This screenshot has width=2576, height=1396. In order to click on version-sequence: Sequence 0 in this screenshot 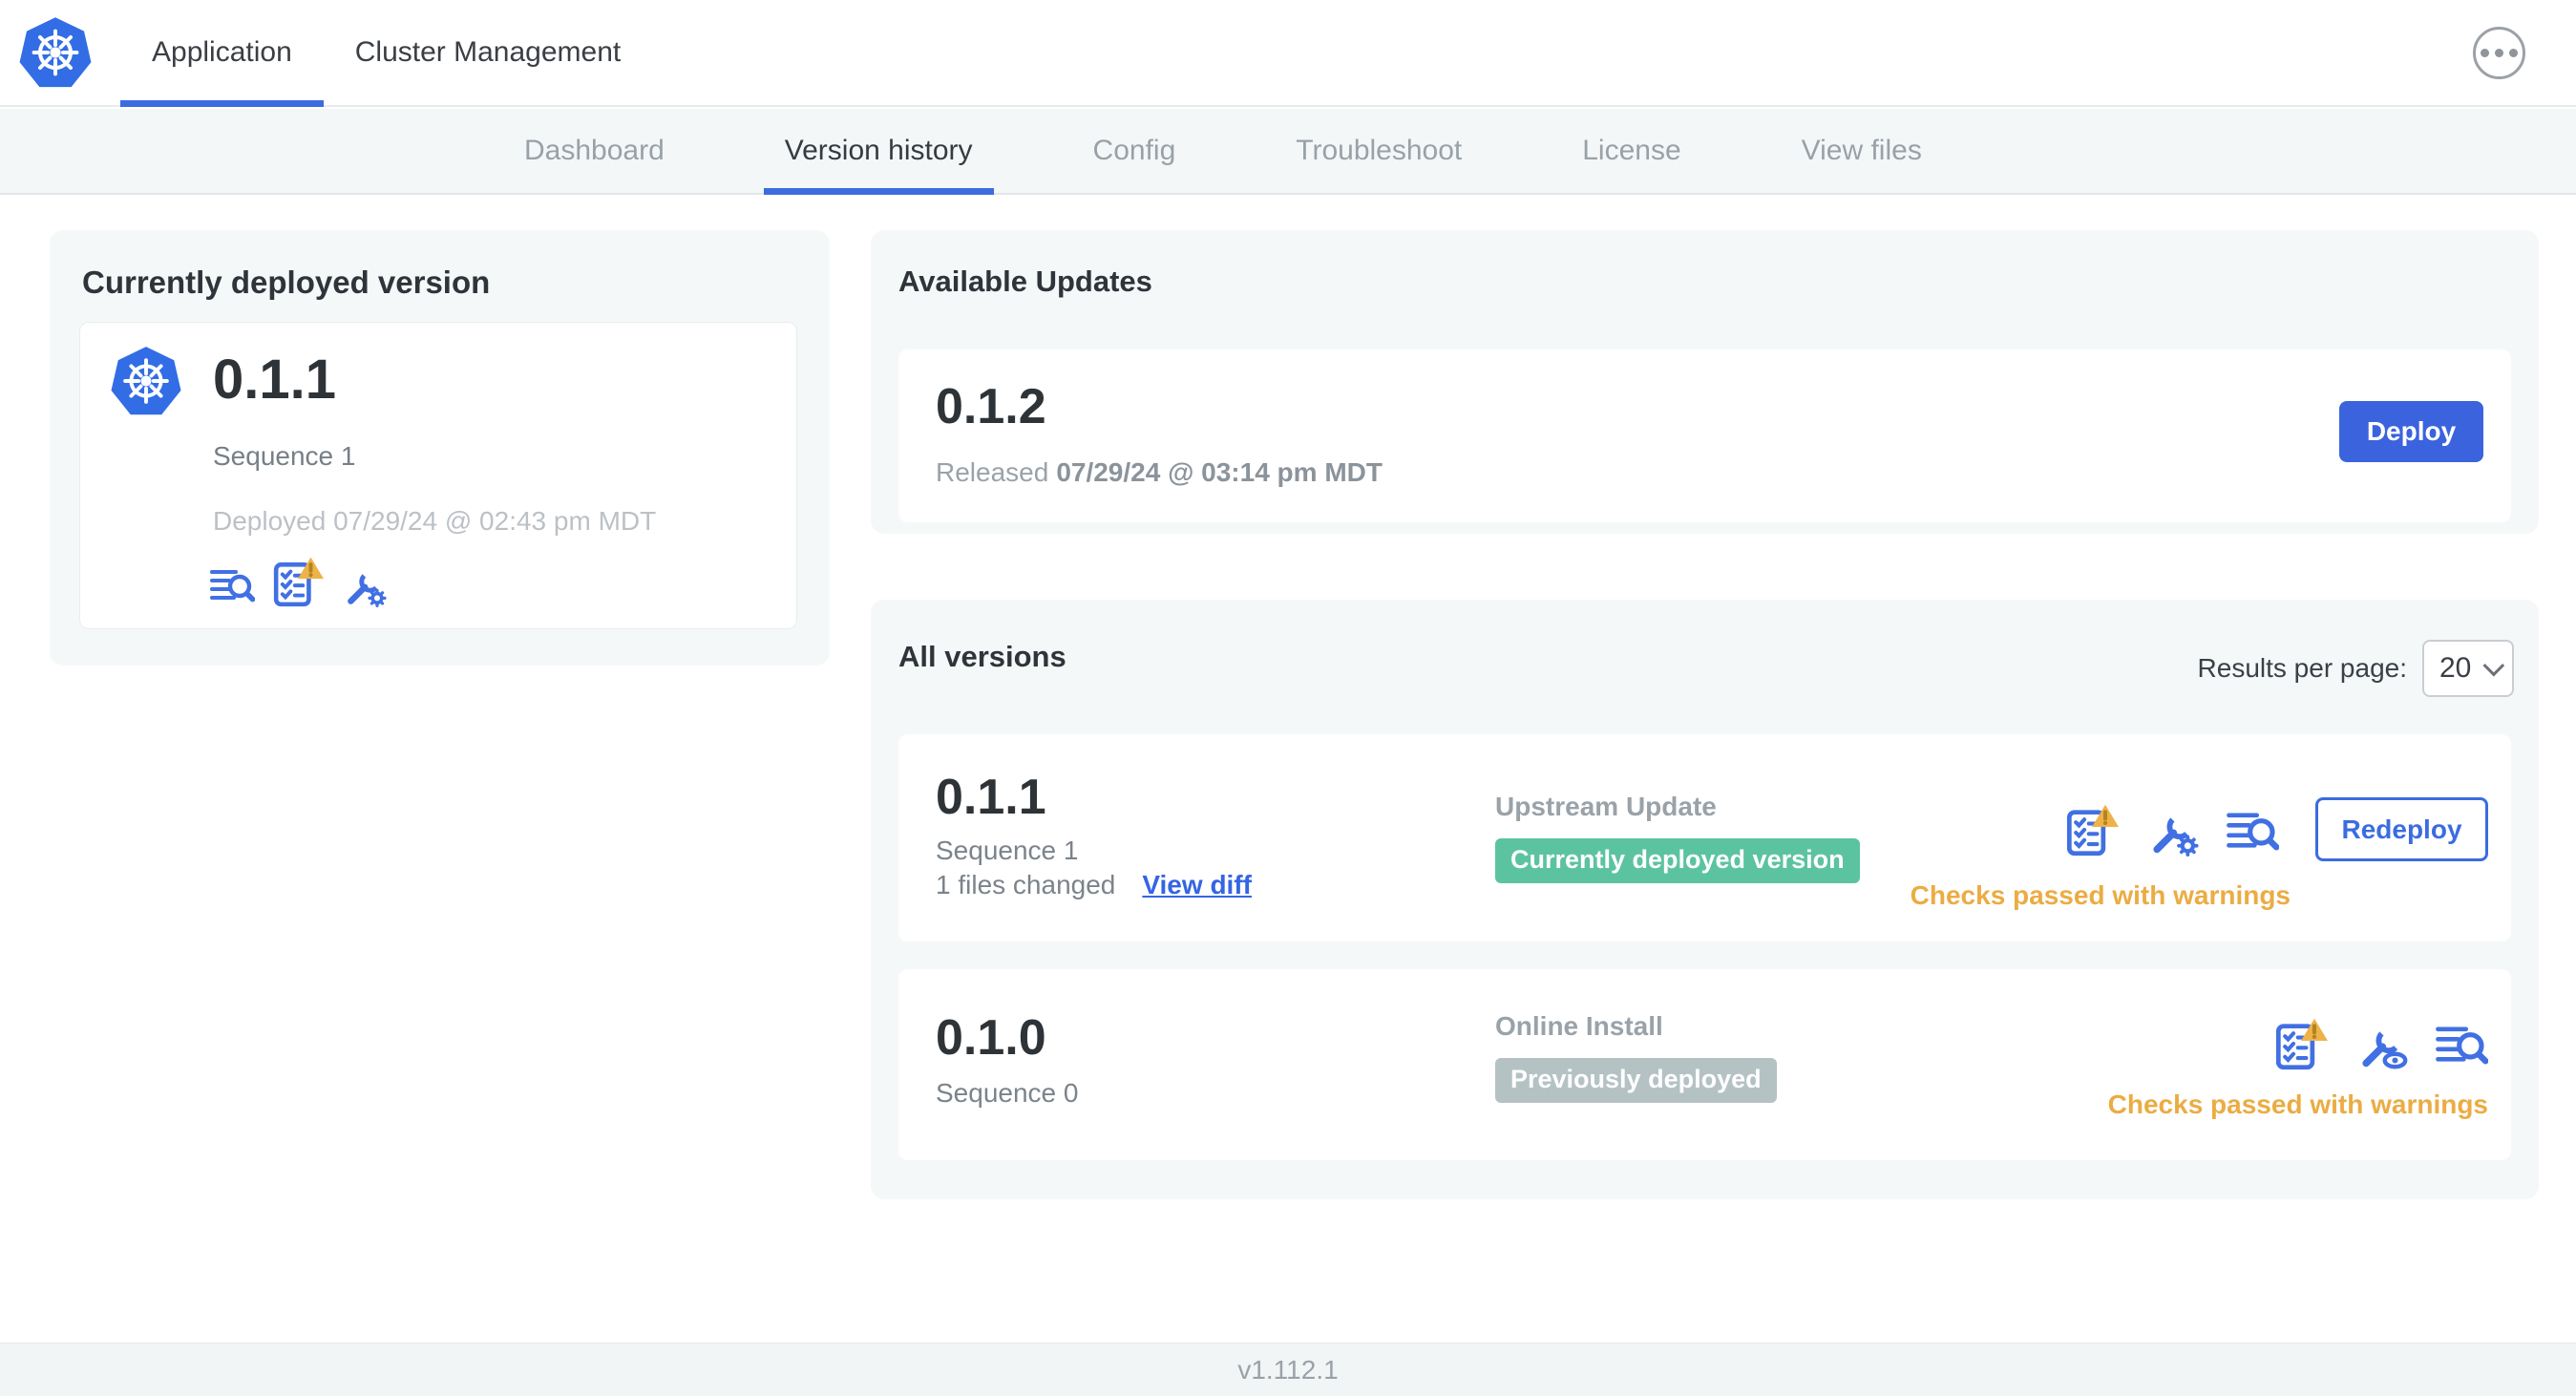, I will do `click(1007, 1093)`.